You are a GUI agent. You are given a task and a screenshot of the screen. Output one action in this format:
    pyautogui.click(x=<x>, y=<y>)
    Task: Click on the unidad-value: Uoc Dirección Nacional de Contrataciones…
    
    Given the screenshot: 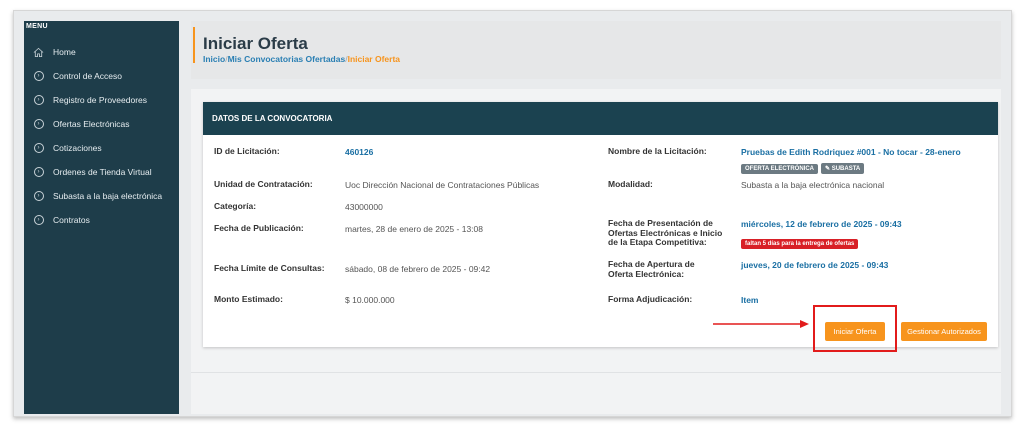 What is the action you would take?
    pyautogui.click(x=442, y=185)
    